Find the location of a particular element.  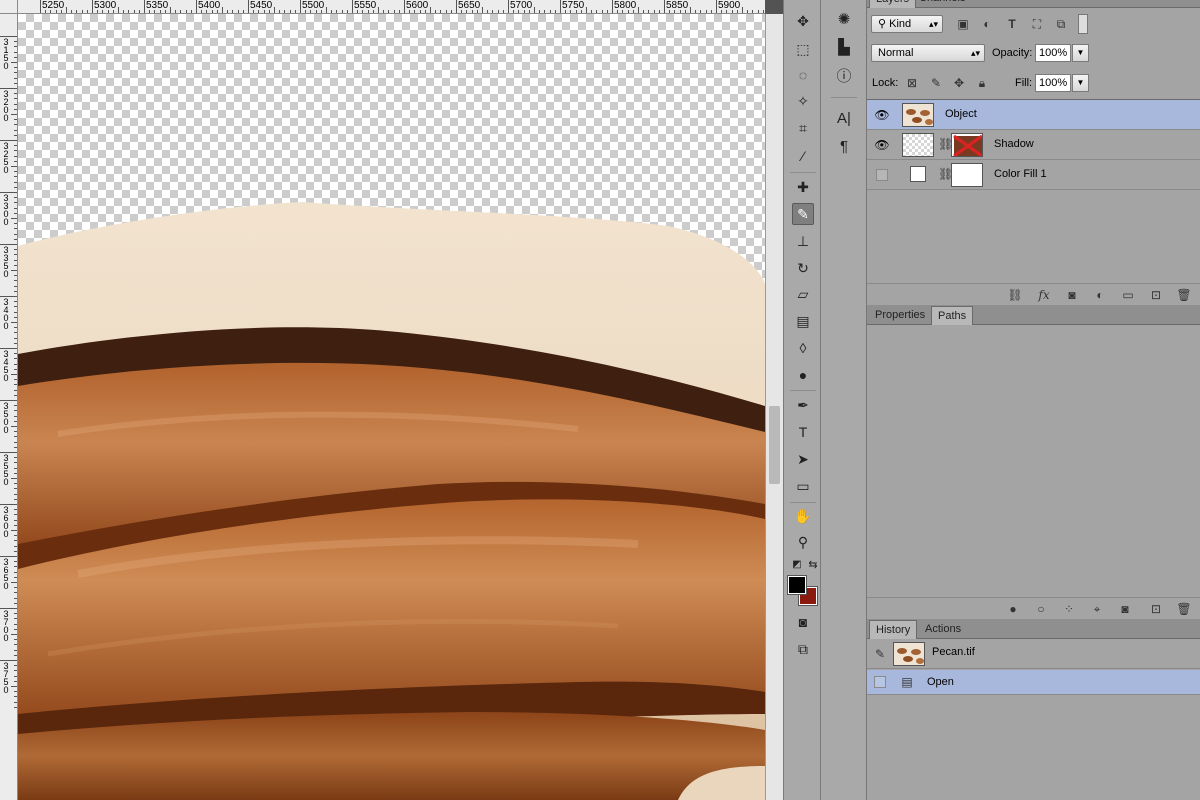

tab-channels: Channels is located at coordinates (942, 4).